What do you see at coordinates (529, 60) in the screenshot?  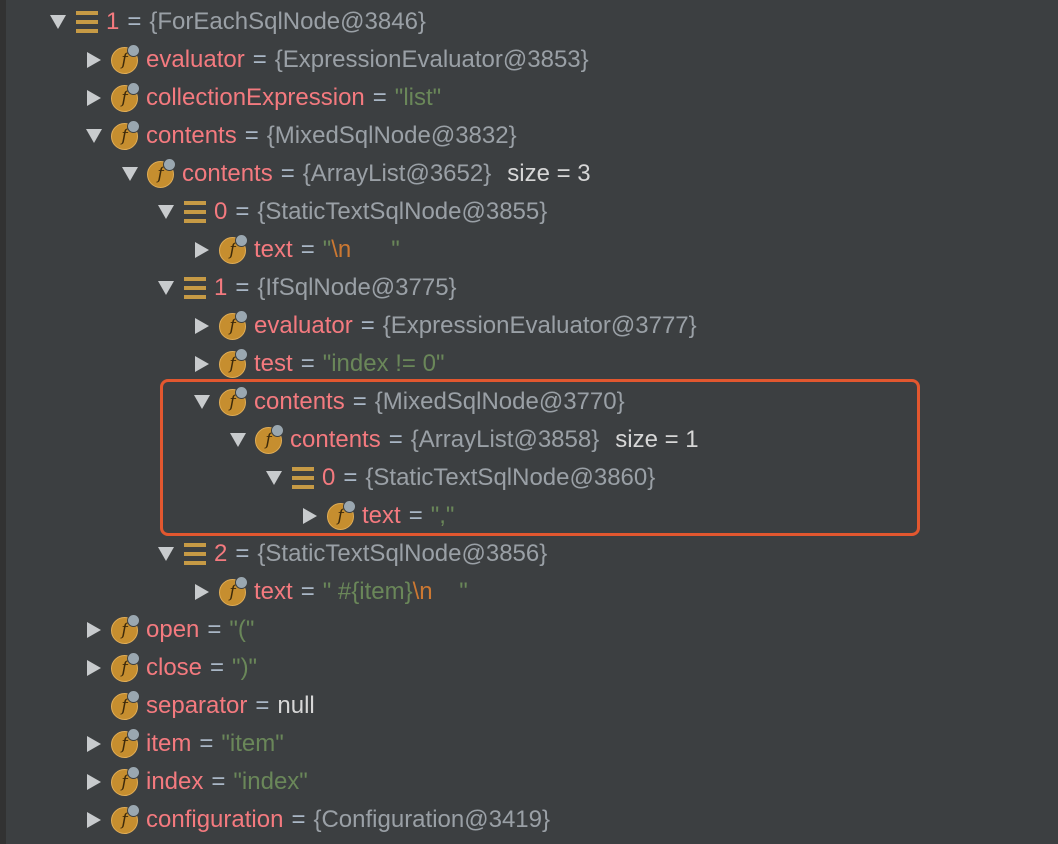 I see `tree-row: f evaluator = {ExpressionEvaluator@3853}` at bounding box center [529, 60].